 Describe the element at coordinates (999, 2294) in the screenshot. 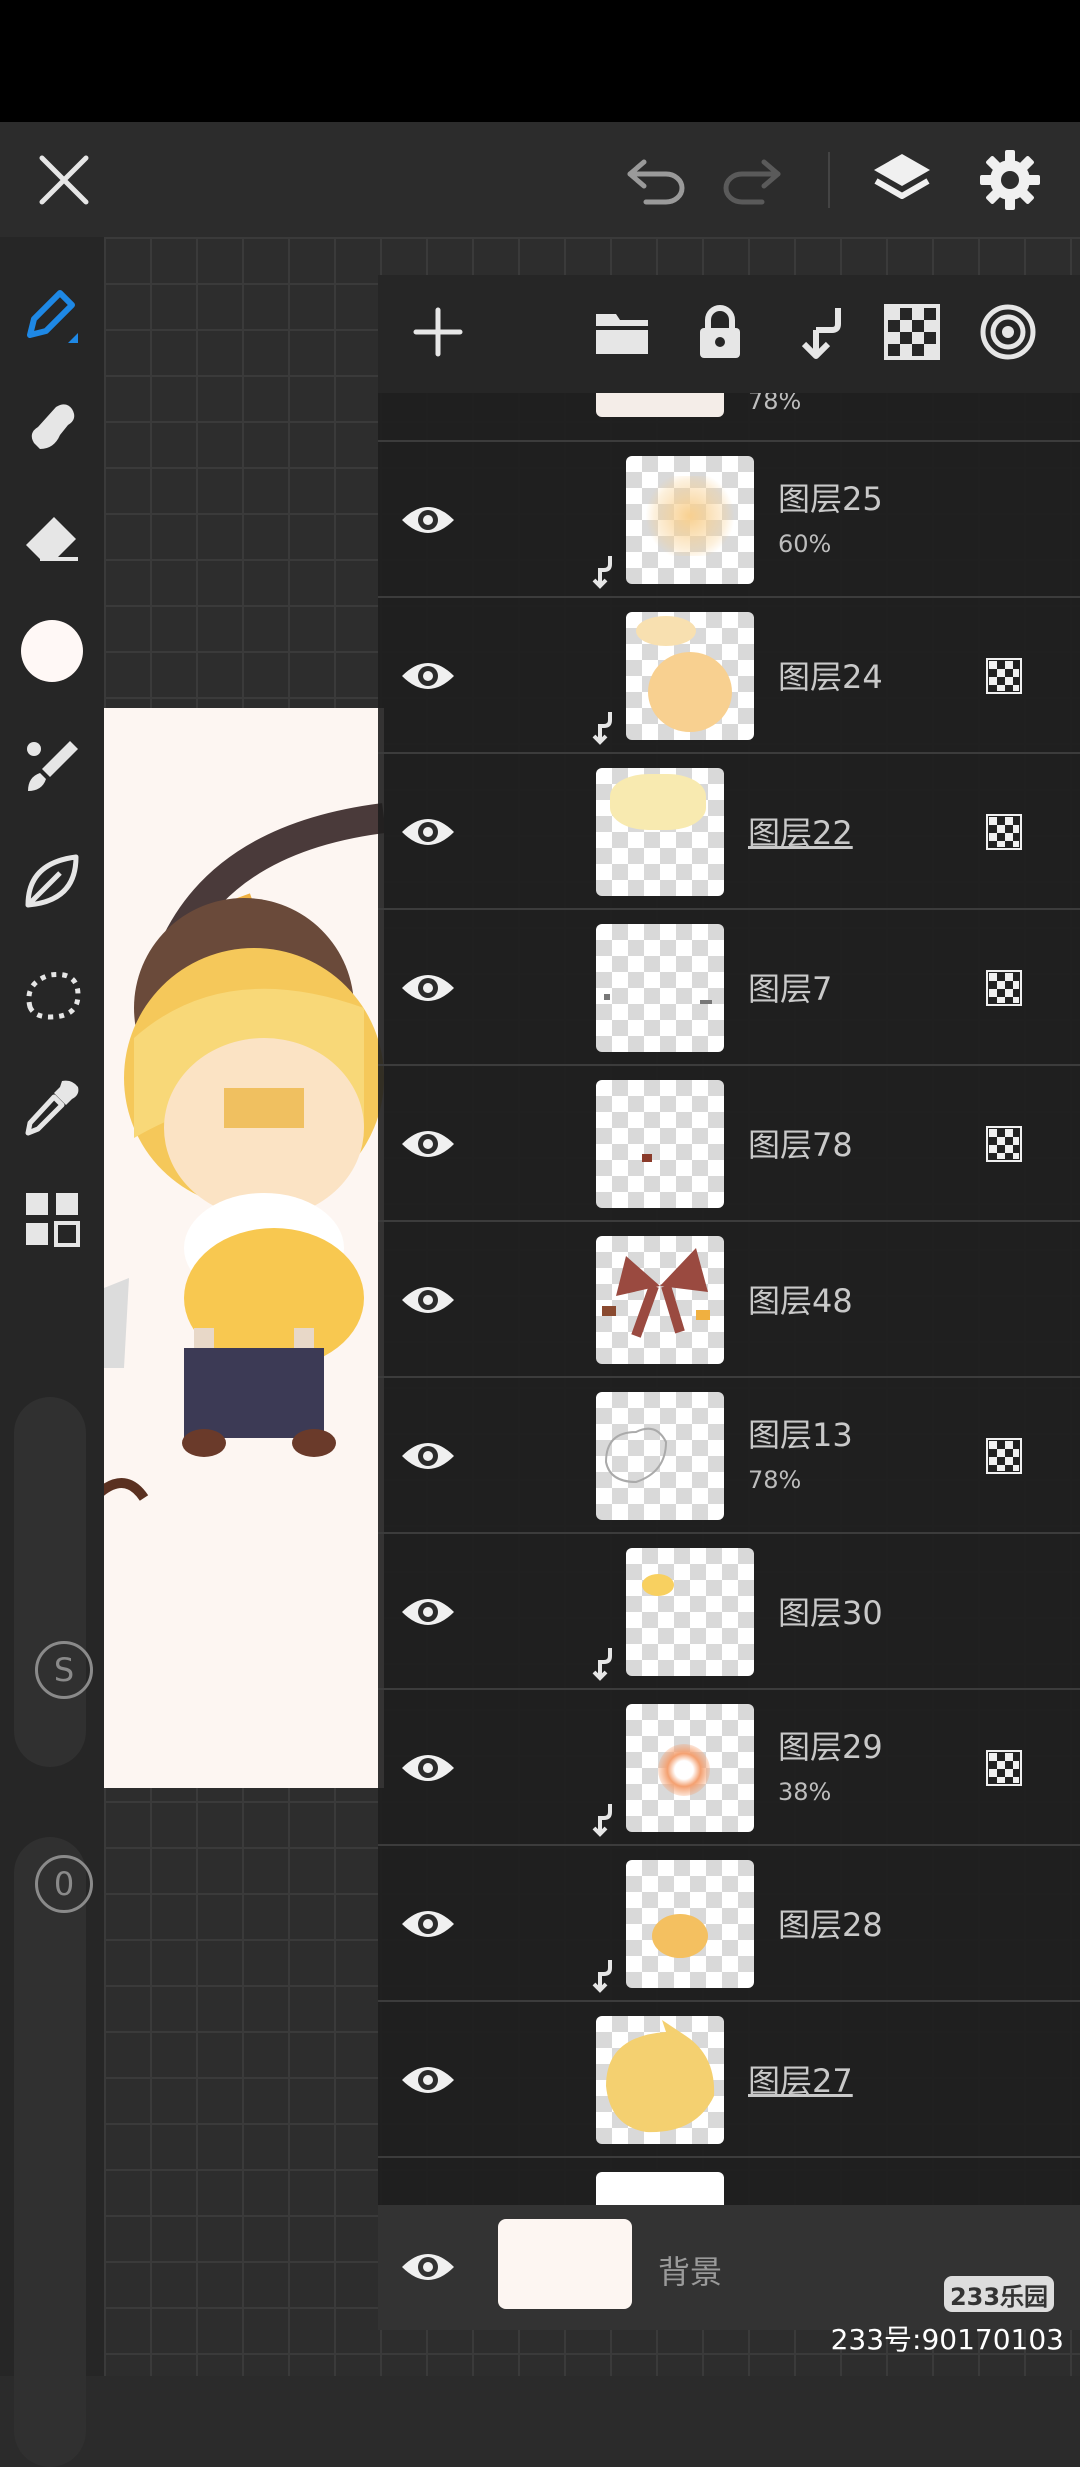

I see `app-logo-badge: 233乐园` at that location.